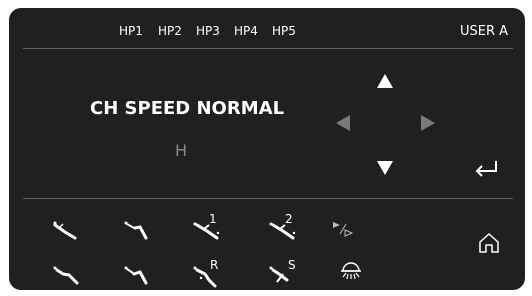  I want to click on handpiece-6-icon, so click(136, 275).